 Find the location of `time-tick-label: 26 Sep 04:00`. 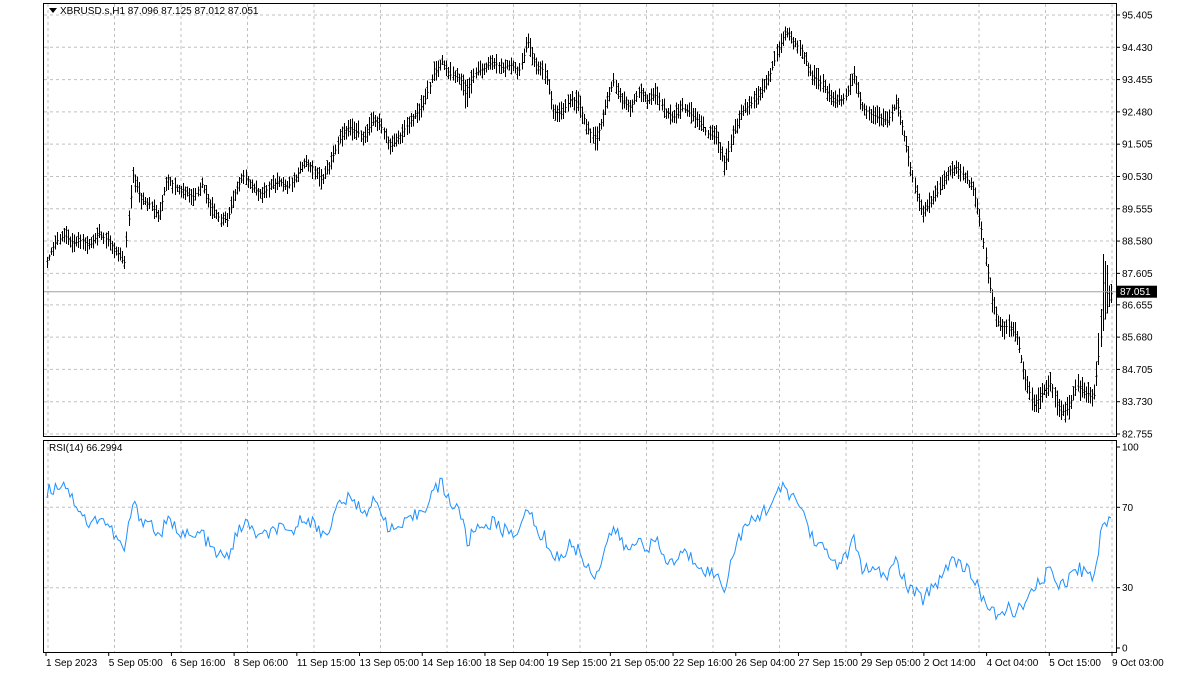

time-tick-label: 26 Sep 04:00 is located at coordinates (766, 663).